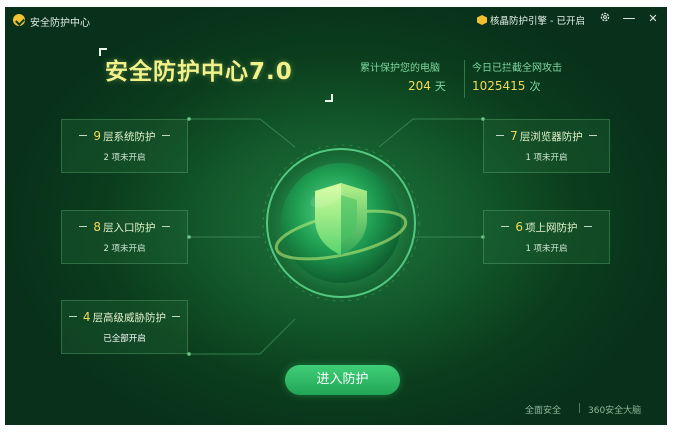  I want to click on browser-protection-status: 1 项未开启, so click(546, 158).